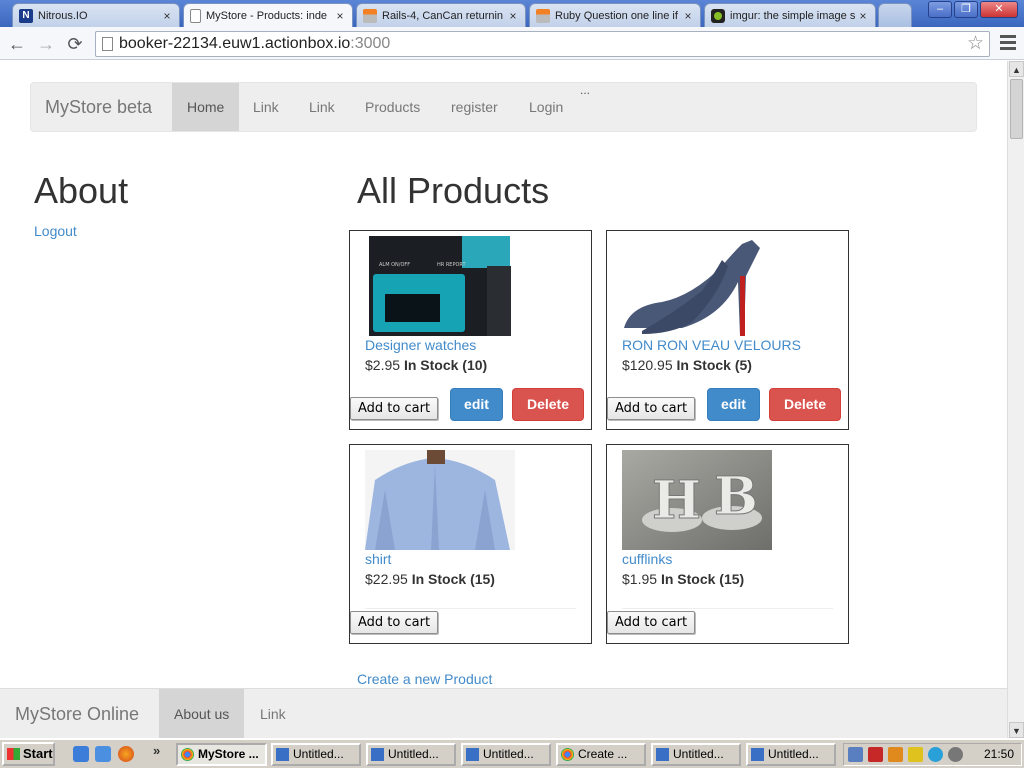 Image resolution: width=1024 pixels, height=768 pixels. What do you see at coordinates (370, 43) in the screenshot?
I see `url-port: :3000` at bounding box center [370, 43].